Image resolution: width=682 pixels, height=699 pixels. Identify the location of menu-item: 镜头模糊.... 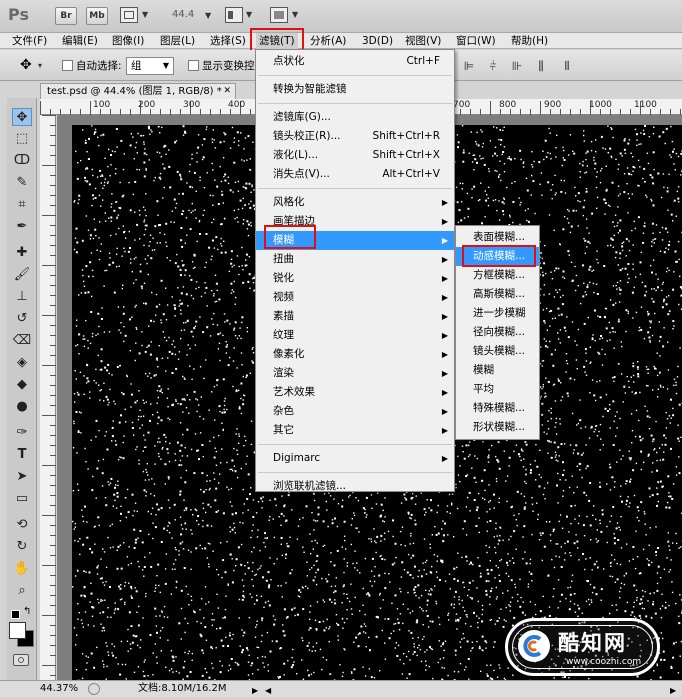
(497, 351).